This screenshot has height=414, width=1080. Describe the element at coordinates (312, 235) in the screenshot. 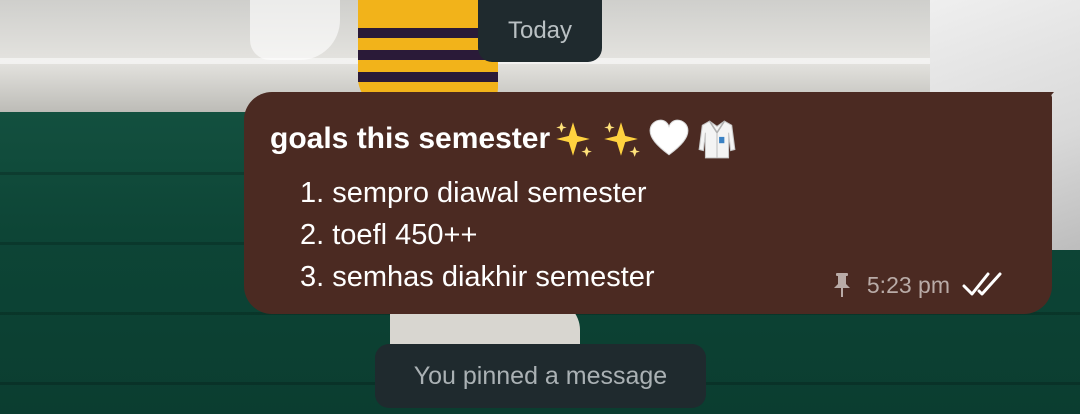

I see `list-item-number: 2.` at that location.